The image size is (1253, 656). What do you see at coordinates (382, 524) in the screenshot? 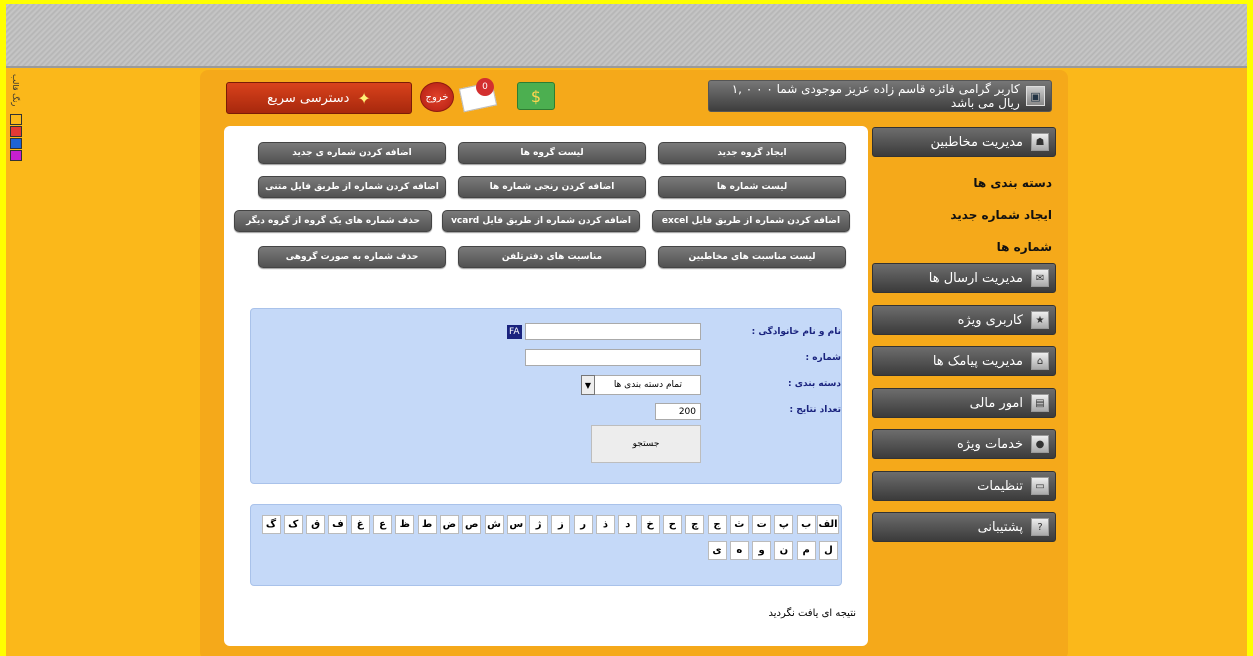
I see `alphabet-letter: ع` at bounding box center [382, 524].